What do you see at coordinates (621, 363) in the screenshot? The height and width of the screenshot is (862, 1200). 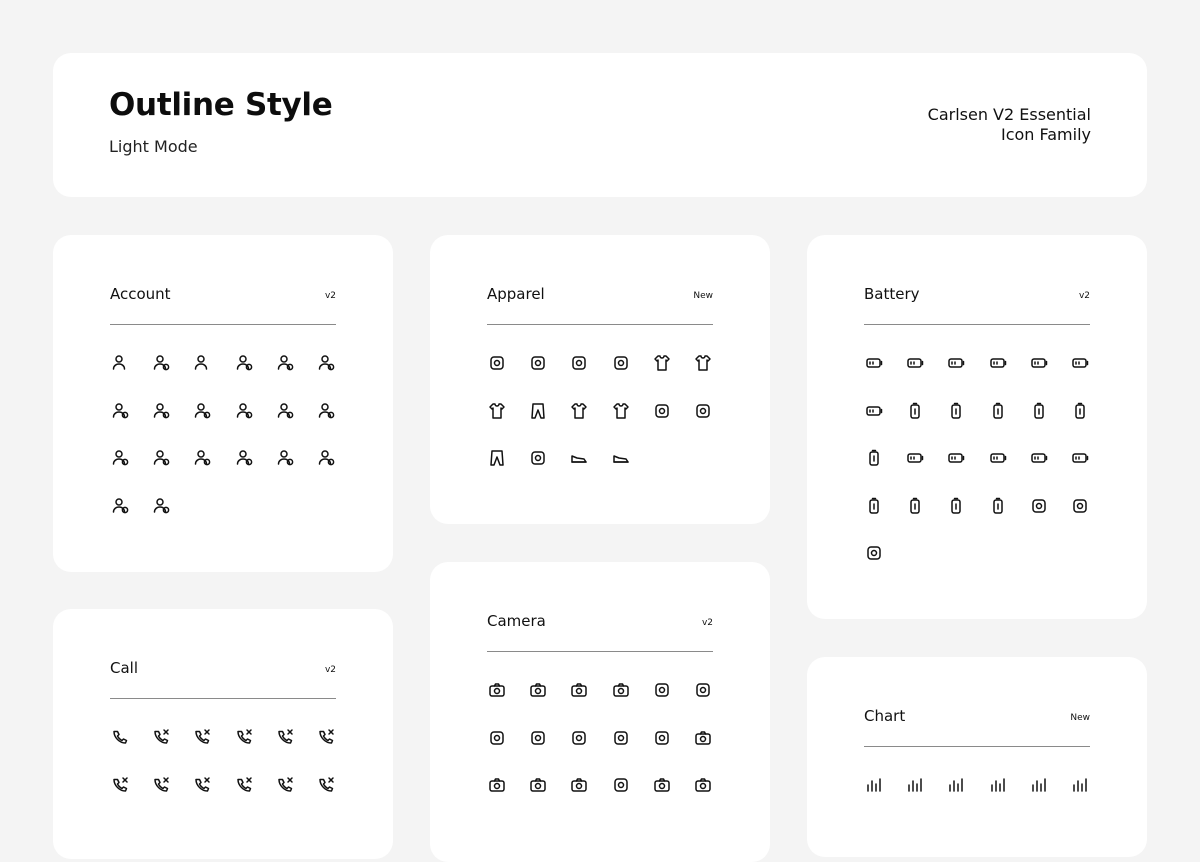 I see `bowtie-icon` at bounding box center [621, 363].